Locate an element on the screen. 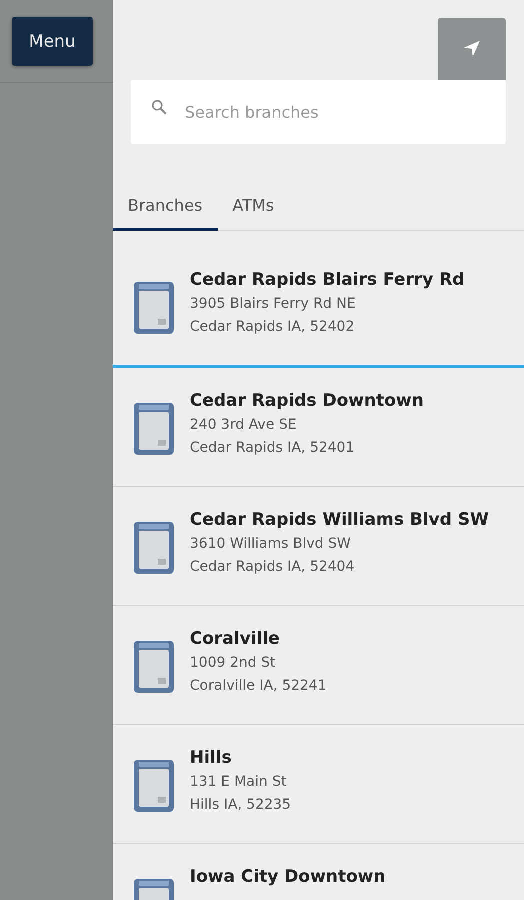 The image size is (524, 900). location-button is located at coordinates (472, 49).